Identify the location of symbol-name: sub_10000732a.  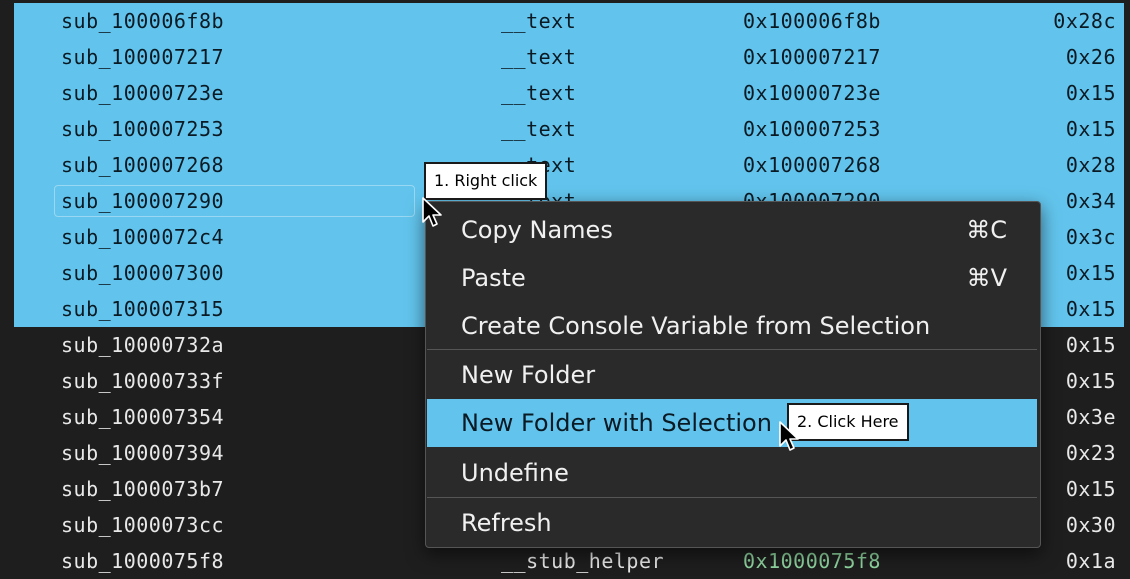
(143, 345).